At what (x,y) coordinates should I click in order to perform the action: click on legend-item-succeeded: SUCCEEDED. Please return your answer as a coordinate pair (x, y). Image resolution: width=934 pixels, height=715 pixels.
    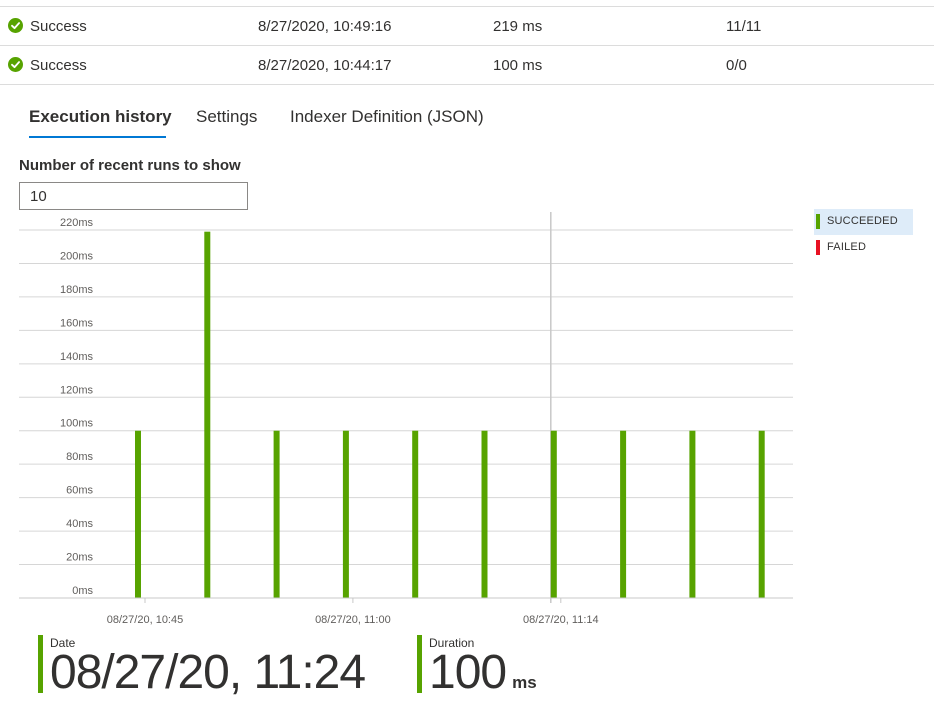
    Looking at the image, I should click on (863, 222).